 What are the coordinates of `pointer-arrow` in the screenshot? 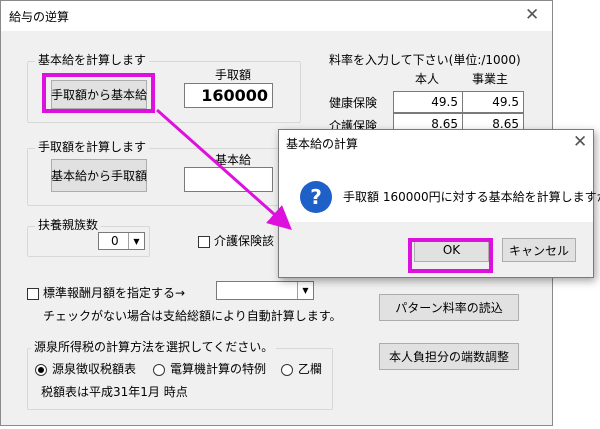 It's located at (224, 169).